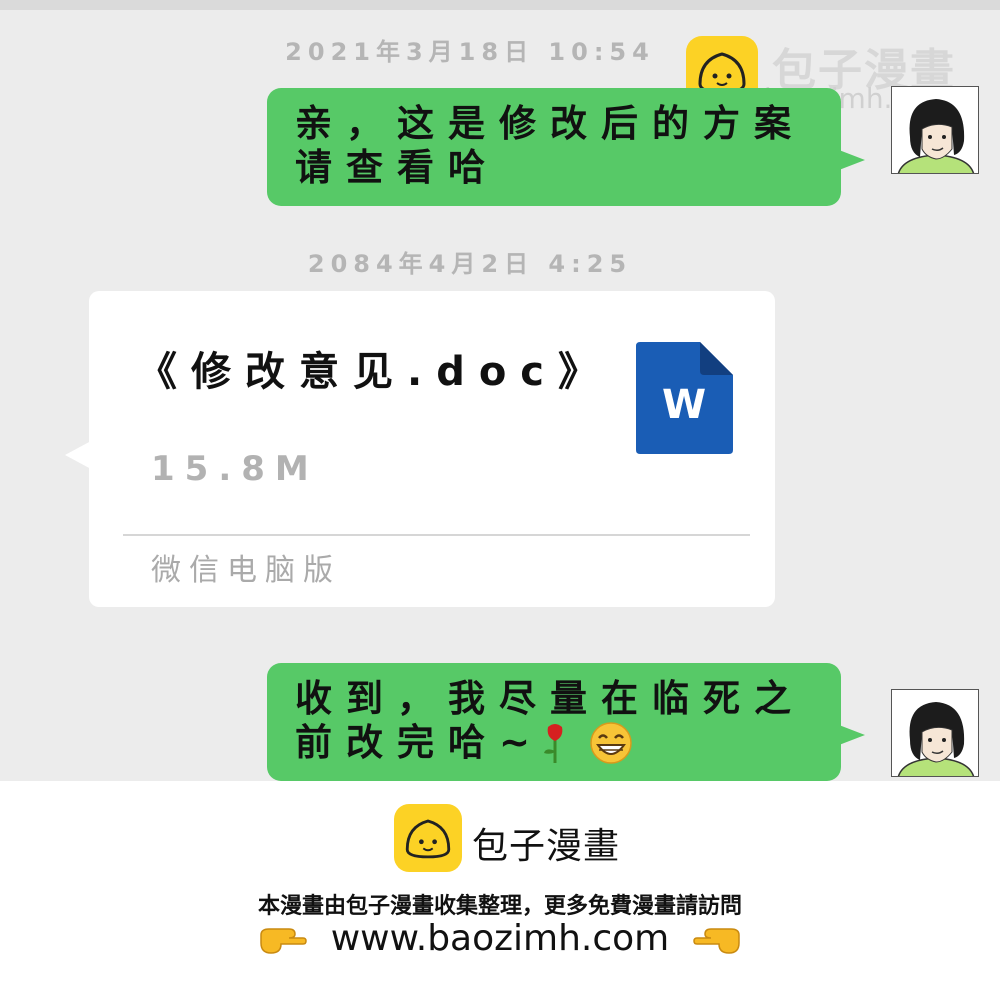 This screenshot has width=1000, height=981. What do you see at coordinates (716, 941) in the screenshot?
I see `pointing-left-hand-icon` at bounding box center [716, 941].